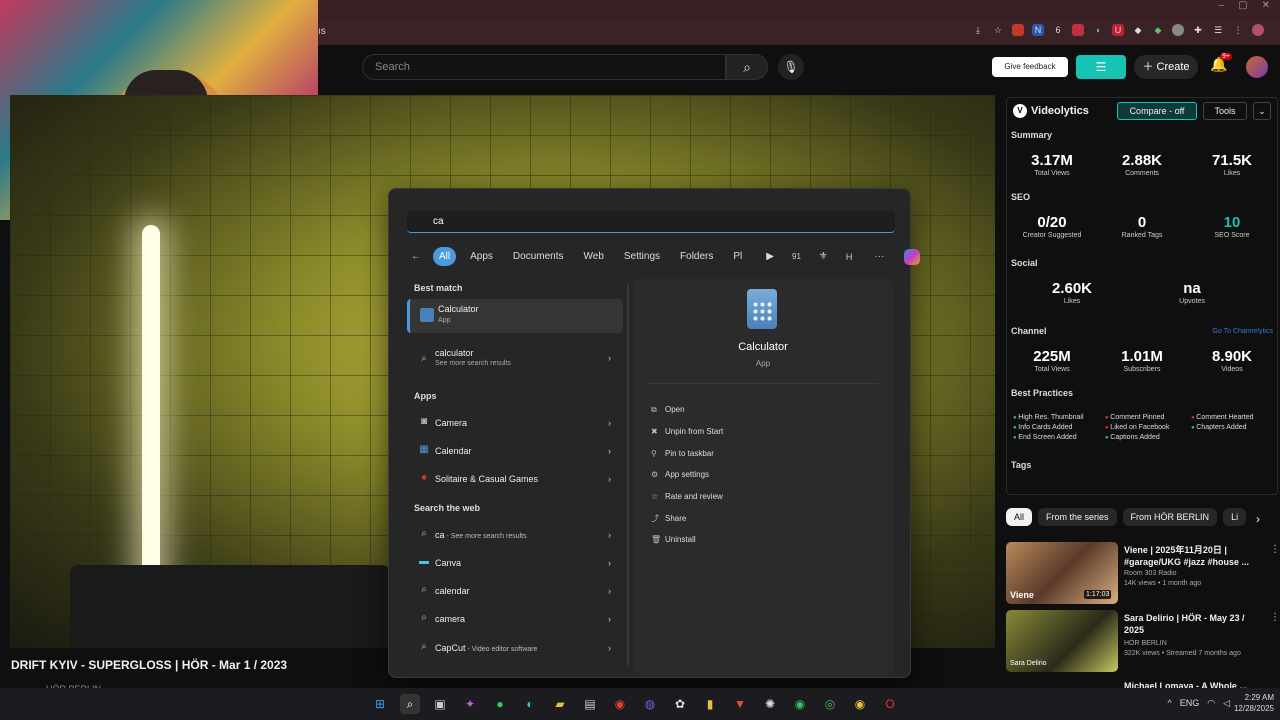  What do you see at coordinates (1238, 30) in the screenshot?
I see `menu-icon: ⋮` at bounding box center [1238, 30].